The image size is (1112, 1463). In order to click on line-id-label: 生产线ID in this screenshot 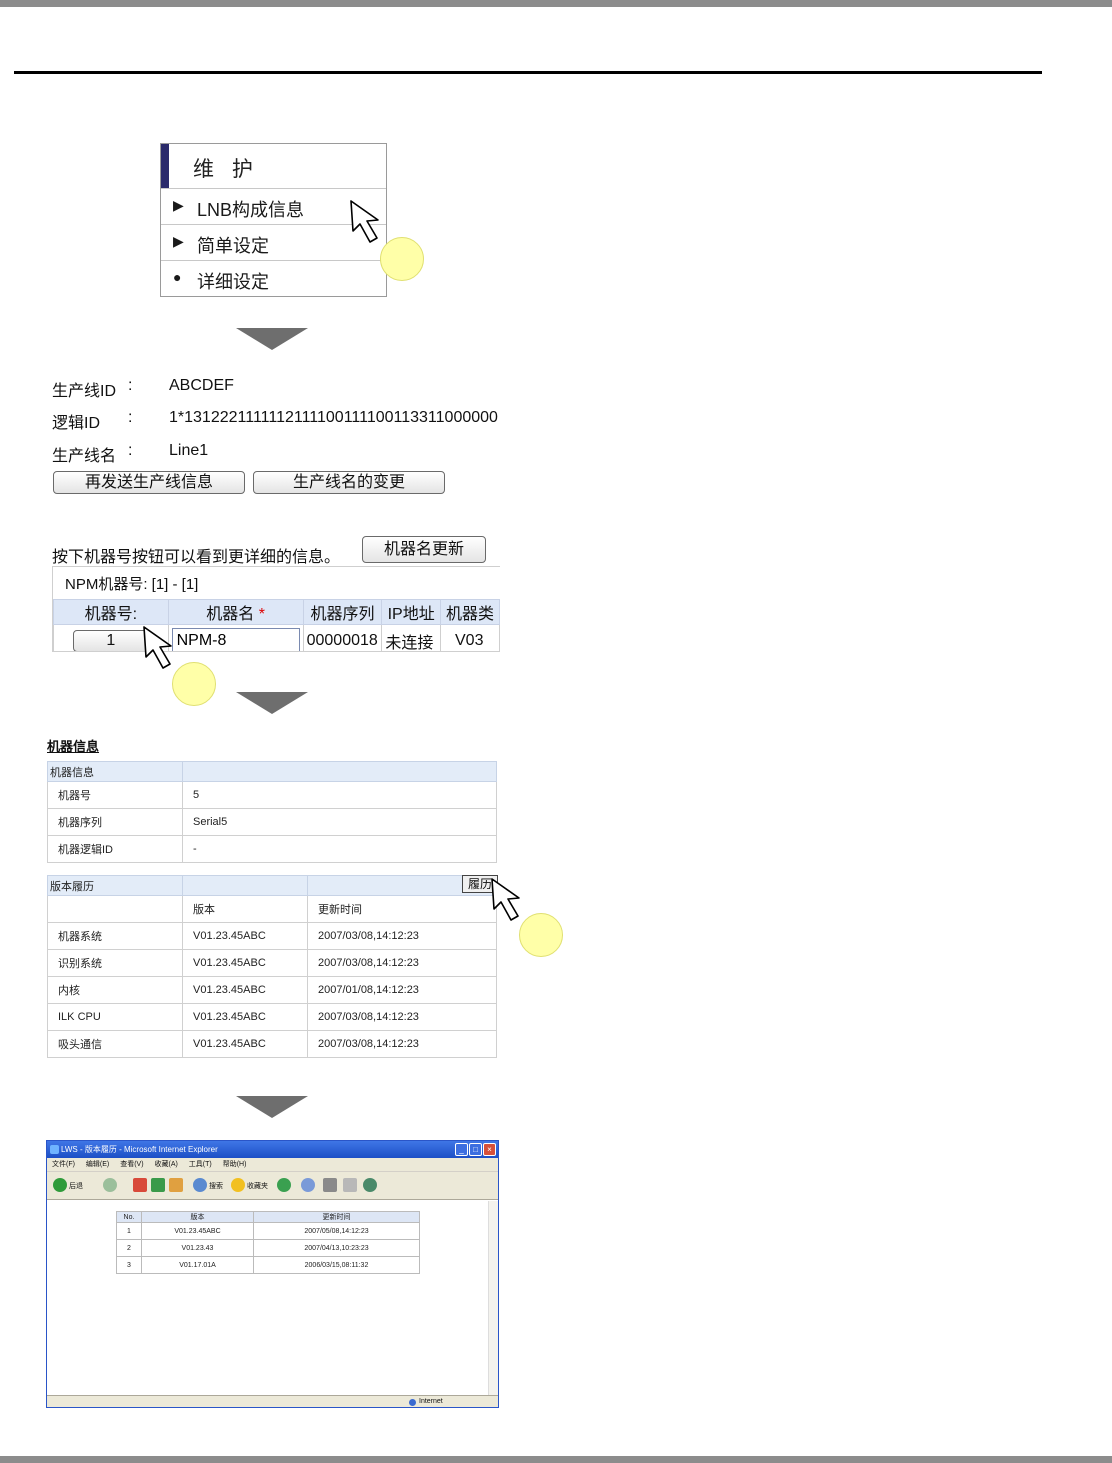, I will do `click(84, 391)`.